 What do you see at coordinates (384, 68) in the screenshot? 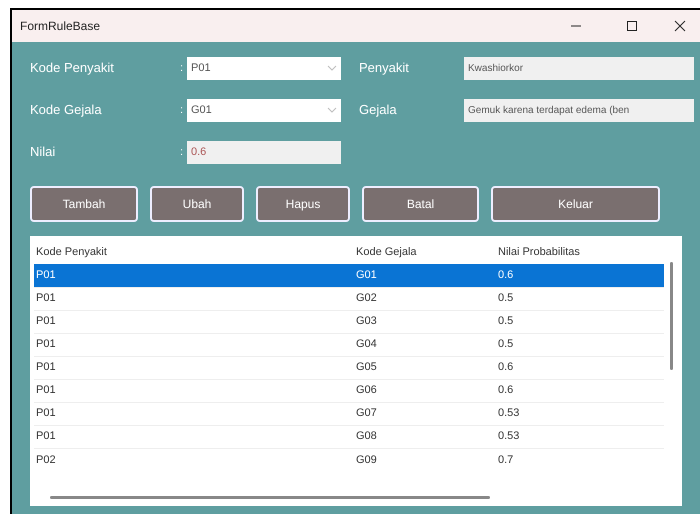
I see `field-label: Penyakit` at bounding box center [384, 68].